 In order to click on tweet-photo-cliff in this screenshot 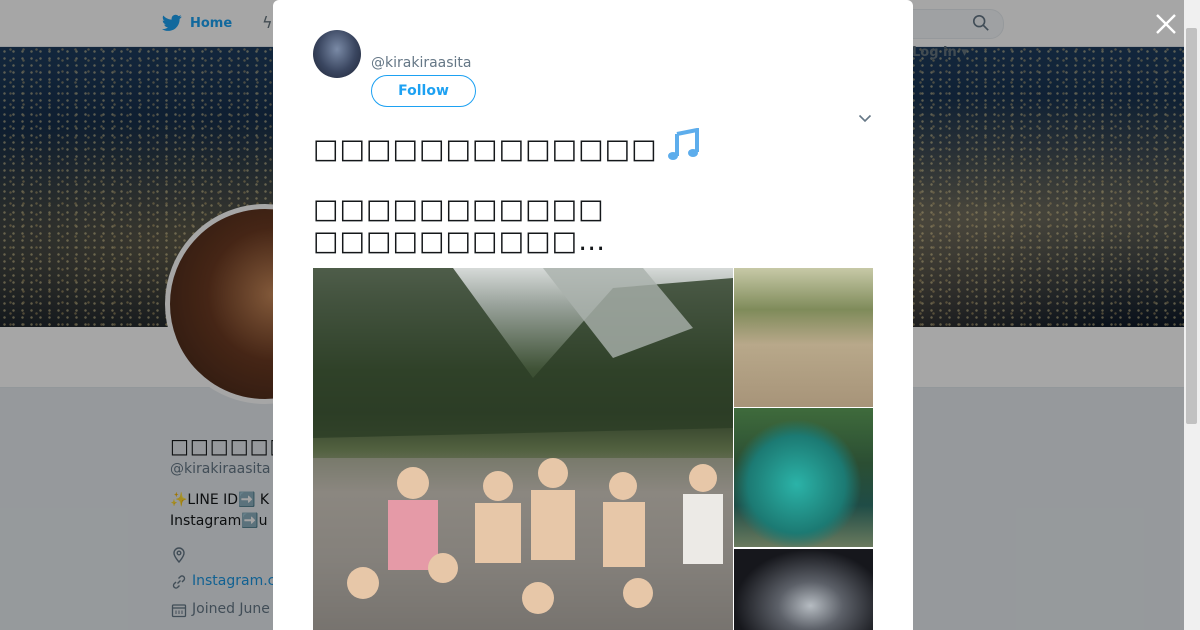, I will do `click(803, 337)`.